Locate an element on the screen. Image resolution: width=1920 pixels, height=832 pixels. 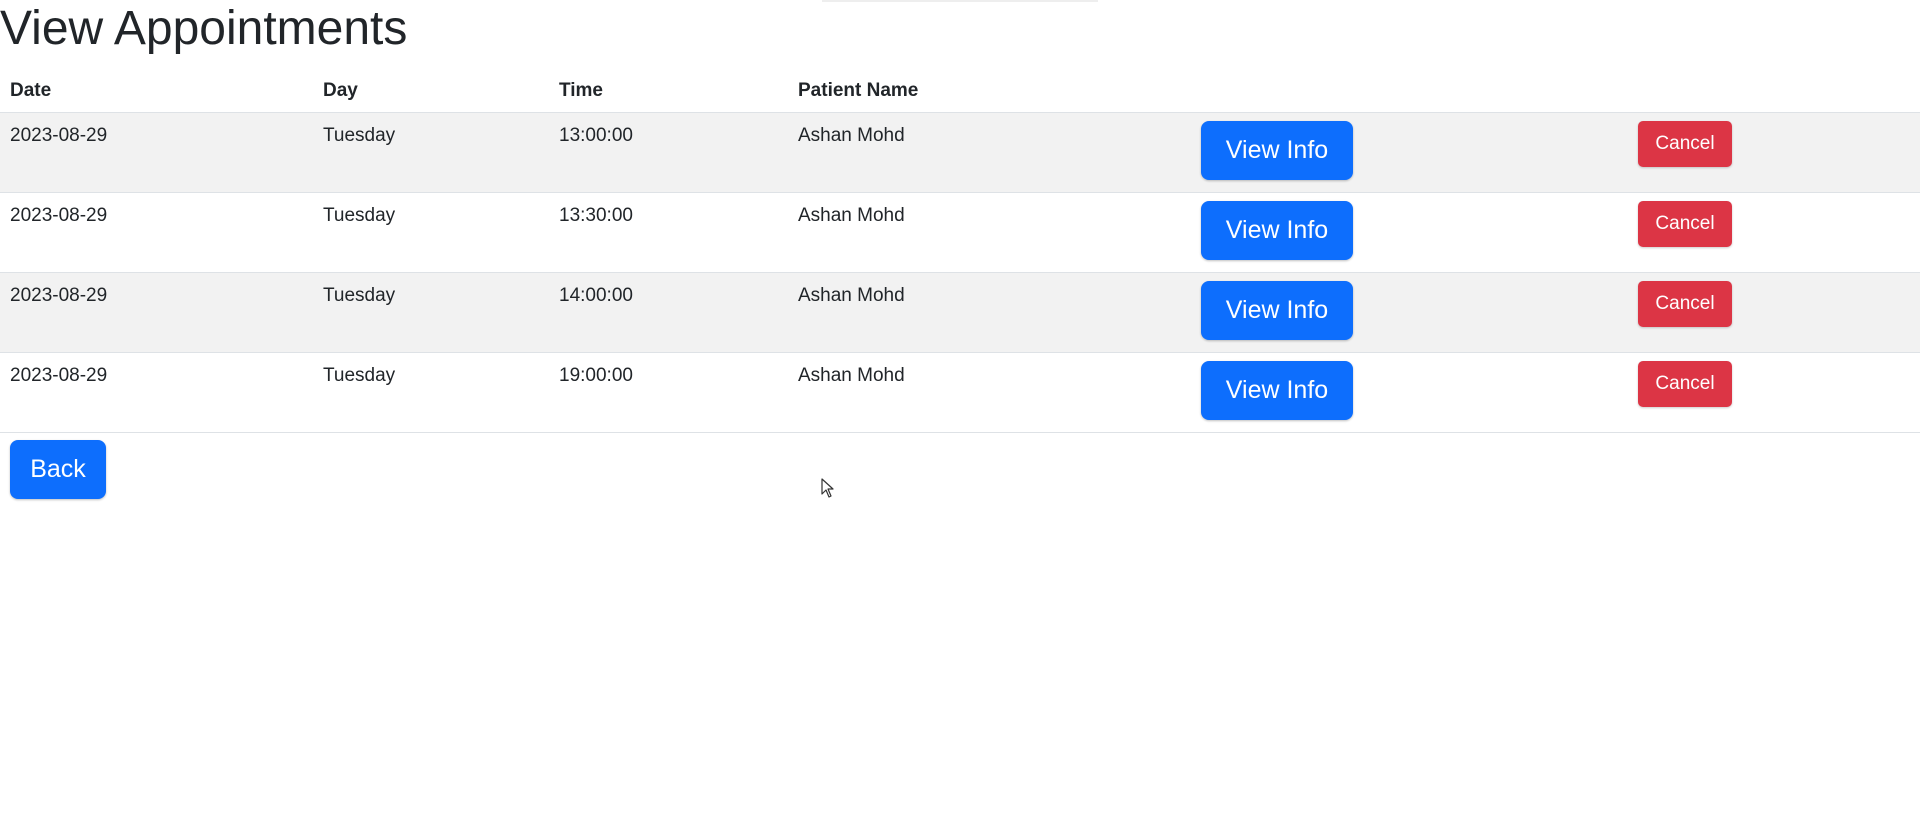
header-day: Day is located at coordinates (431, 91).